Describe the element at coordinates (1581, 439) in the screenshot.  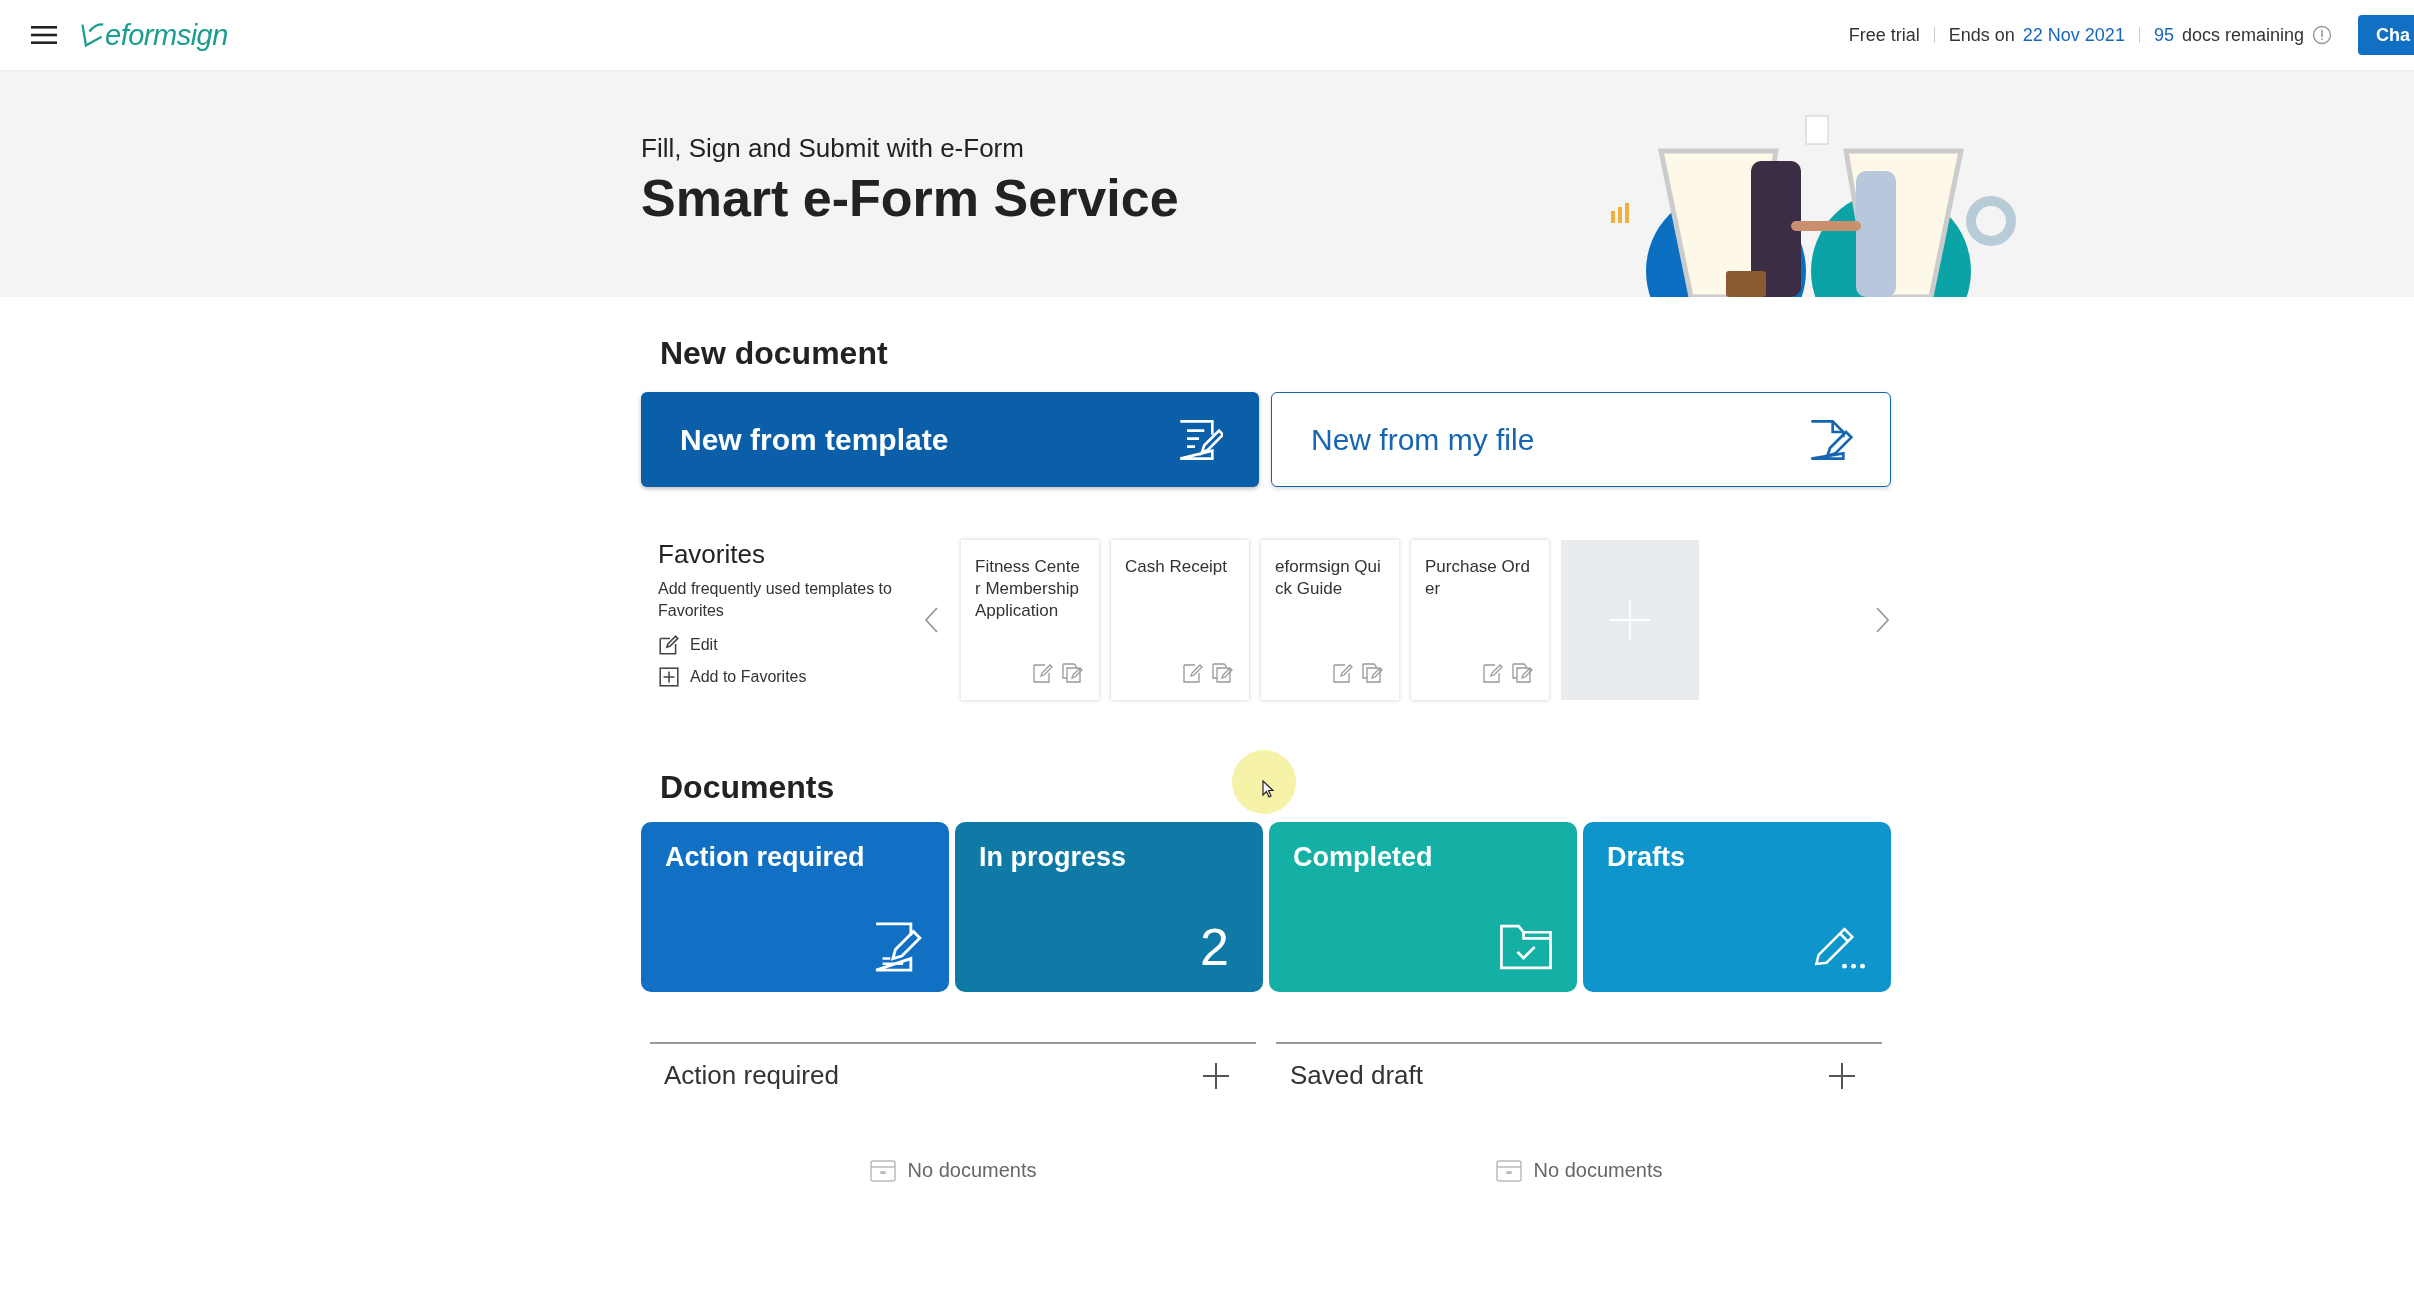
I see `new-document-button: New from my file` at that location.